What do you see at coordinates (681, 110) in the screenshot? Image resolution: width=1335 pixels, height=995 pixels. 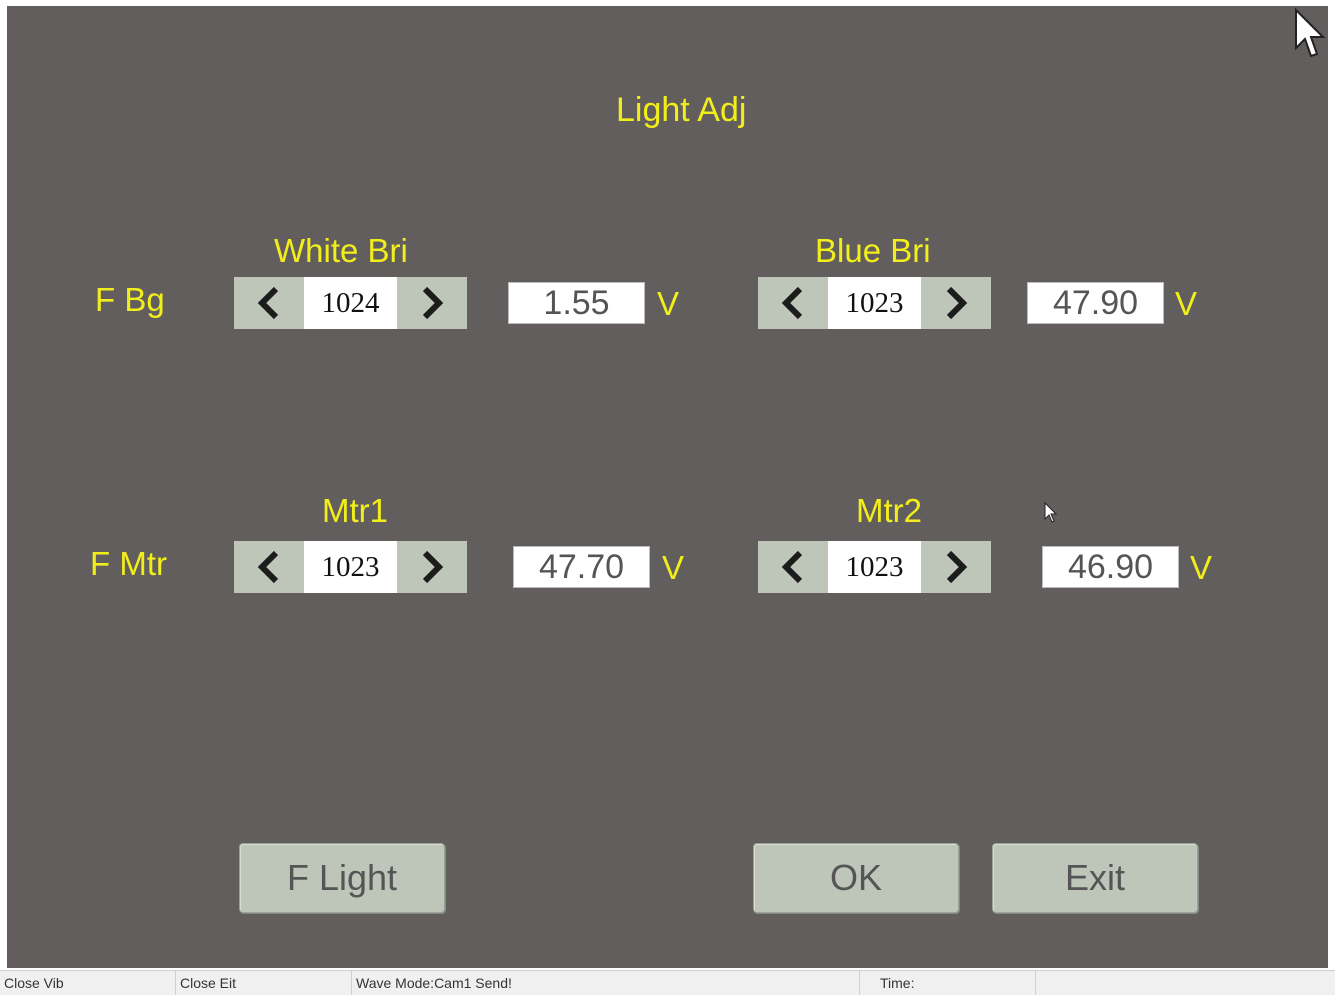 I see `dialog-title: Light Adj` at bounding box center [681, 110].